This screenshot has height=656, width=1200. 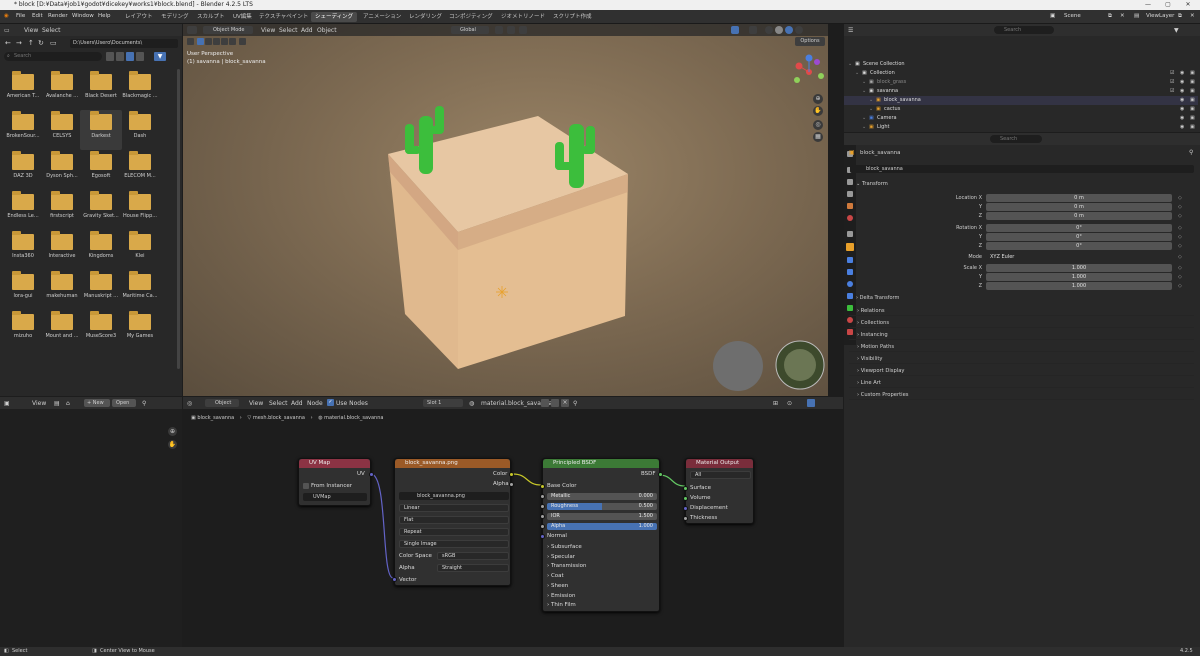 What do you see at coordinates (877, 298) in the screenshot?
I see `delta-transform-subpanel: › Delta Transform` at bounding box center [877, 298].